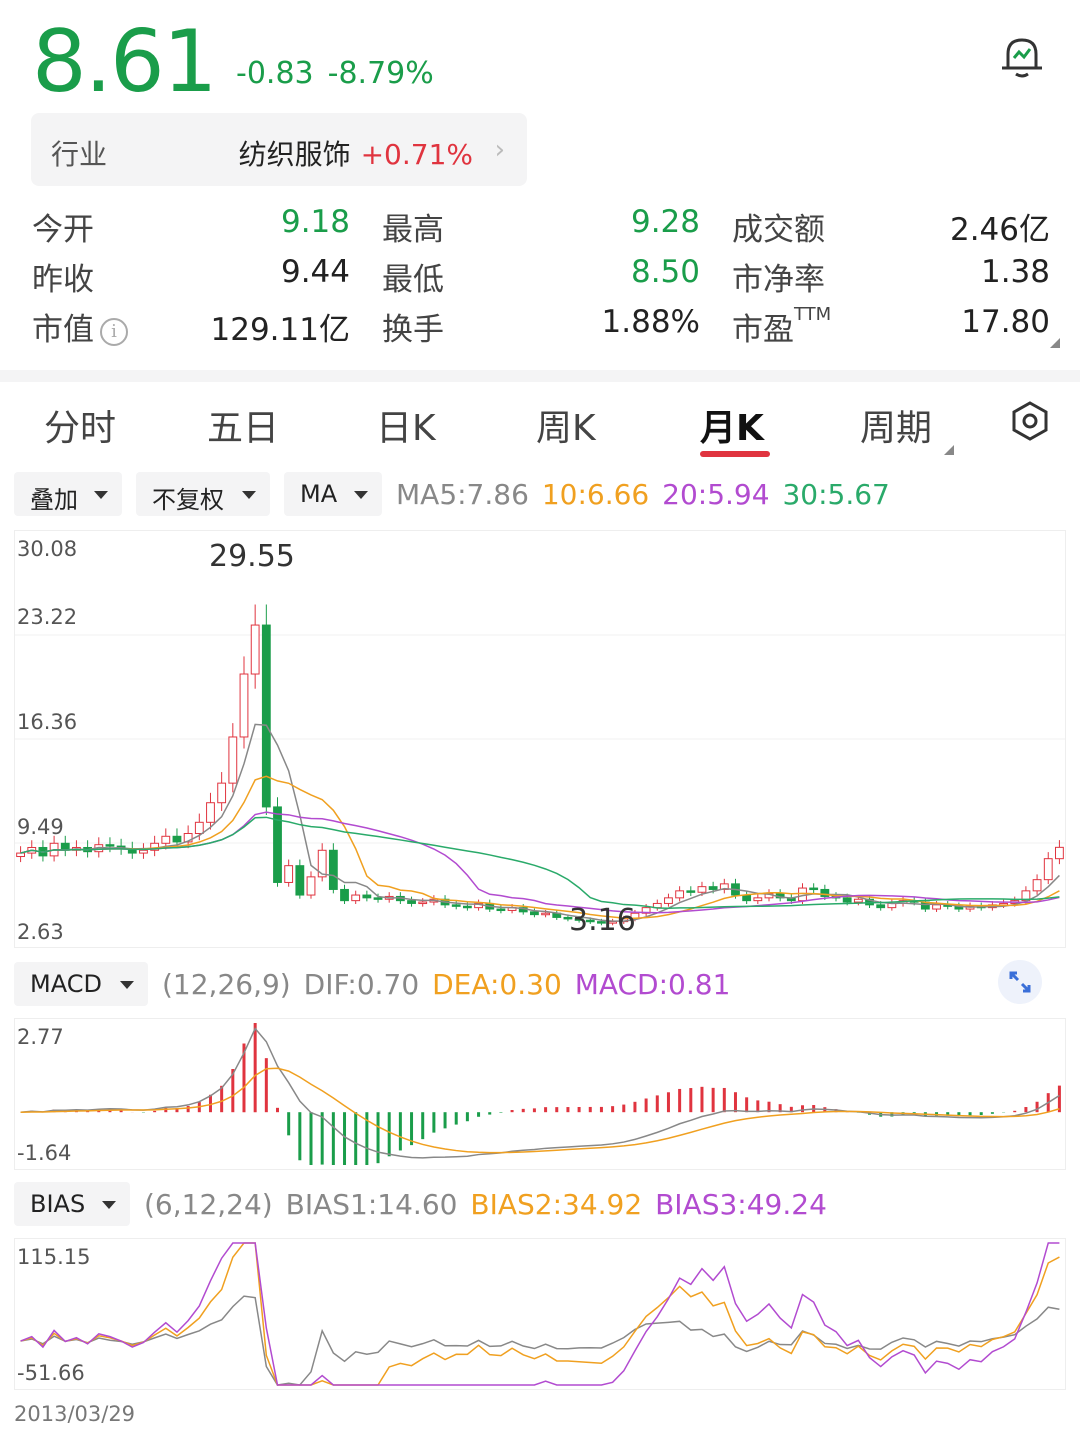  Describe the element at coordinates (406, 425) in the screenshot. I see `tab-daily-k: 日K` at that location.